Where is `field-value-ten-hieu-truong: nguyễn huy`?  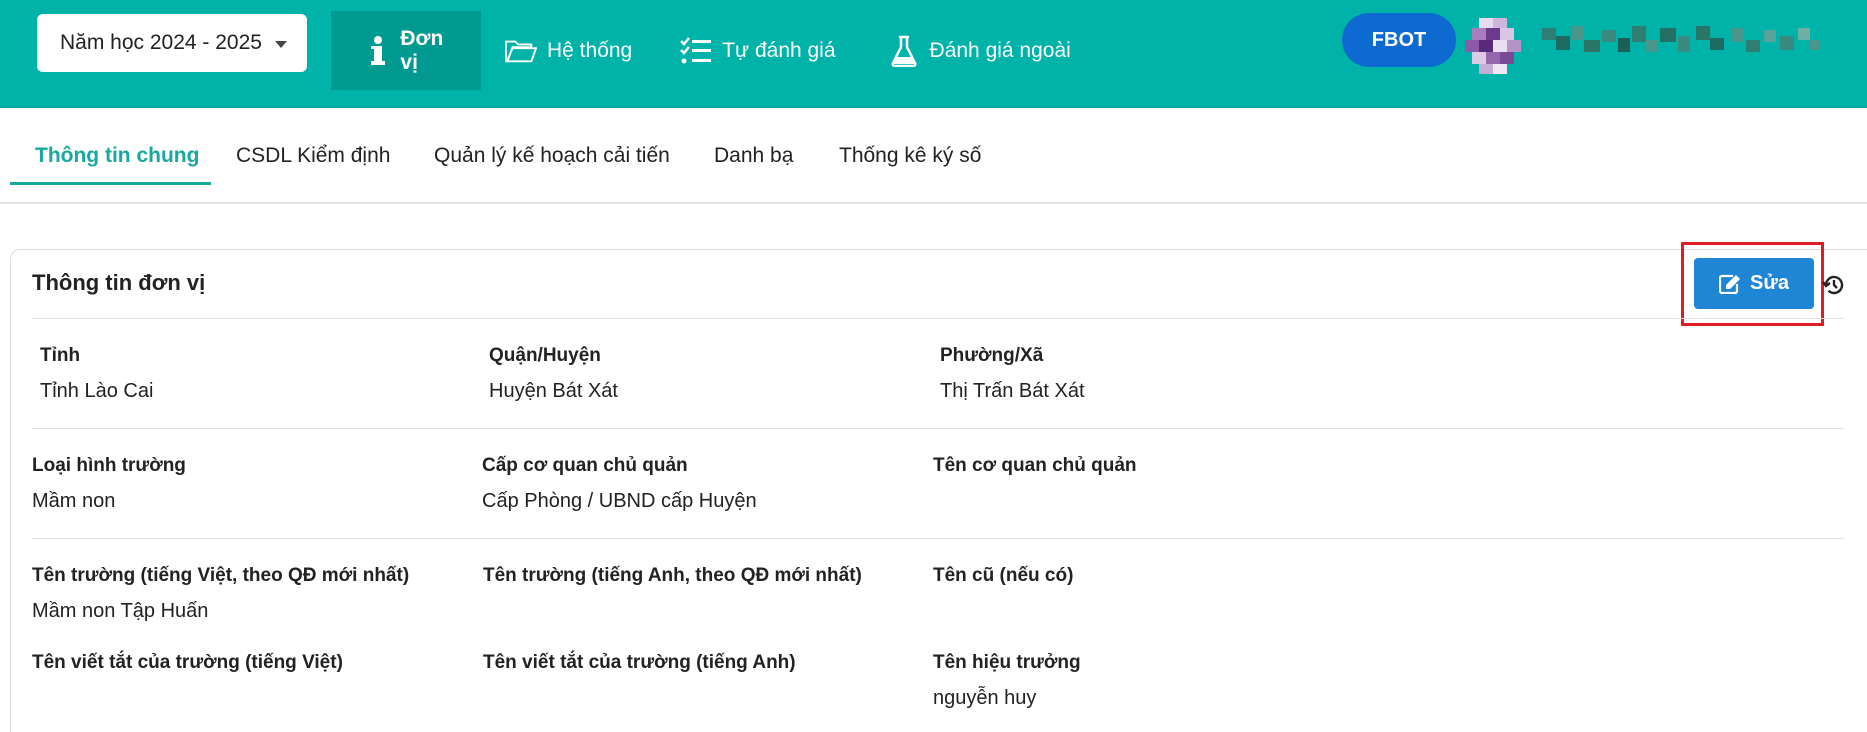 field-value-ten-hieu-truong: nguyễn huy is located at coordinates (985, 698).